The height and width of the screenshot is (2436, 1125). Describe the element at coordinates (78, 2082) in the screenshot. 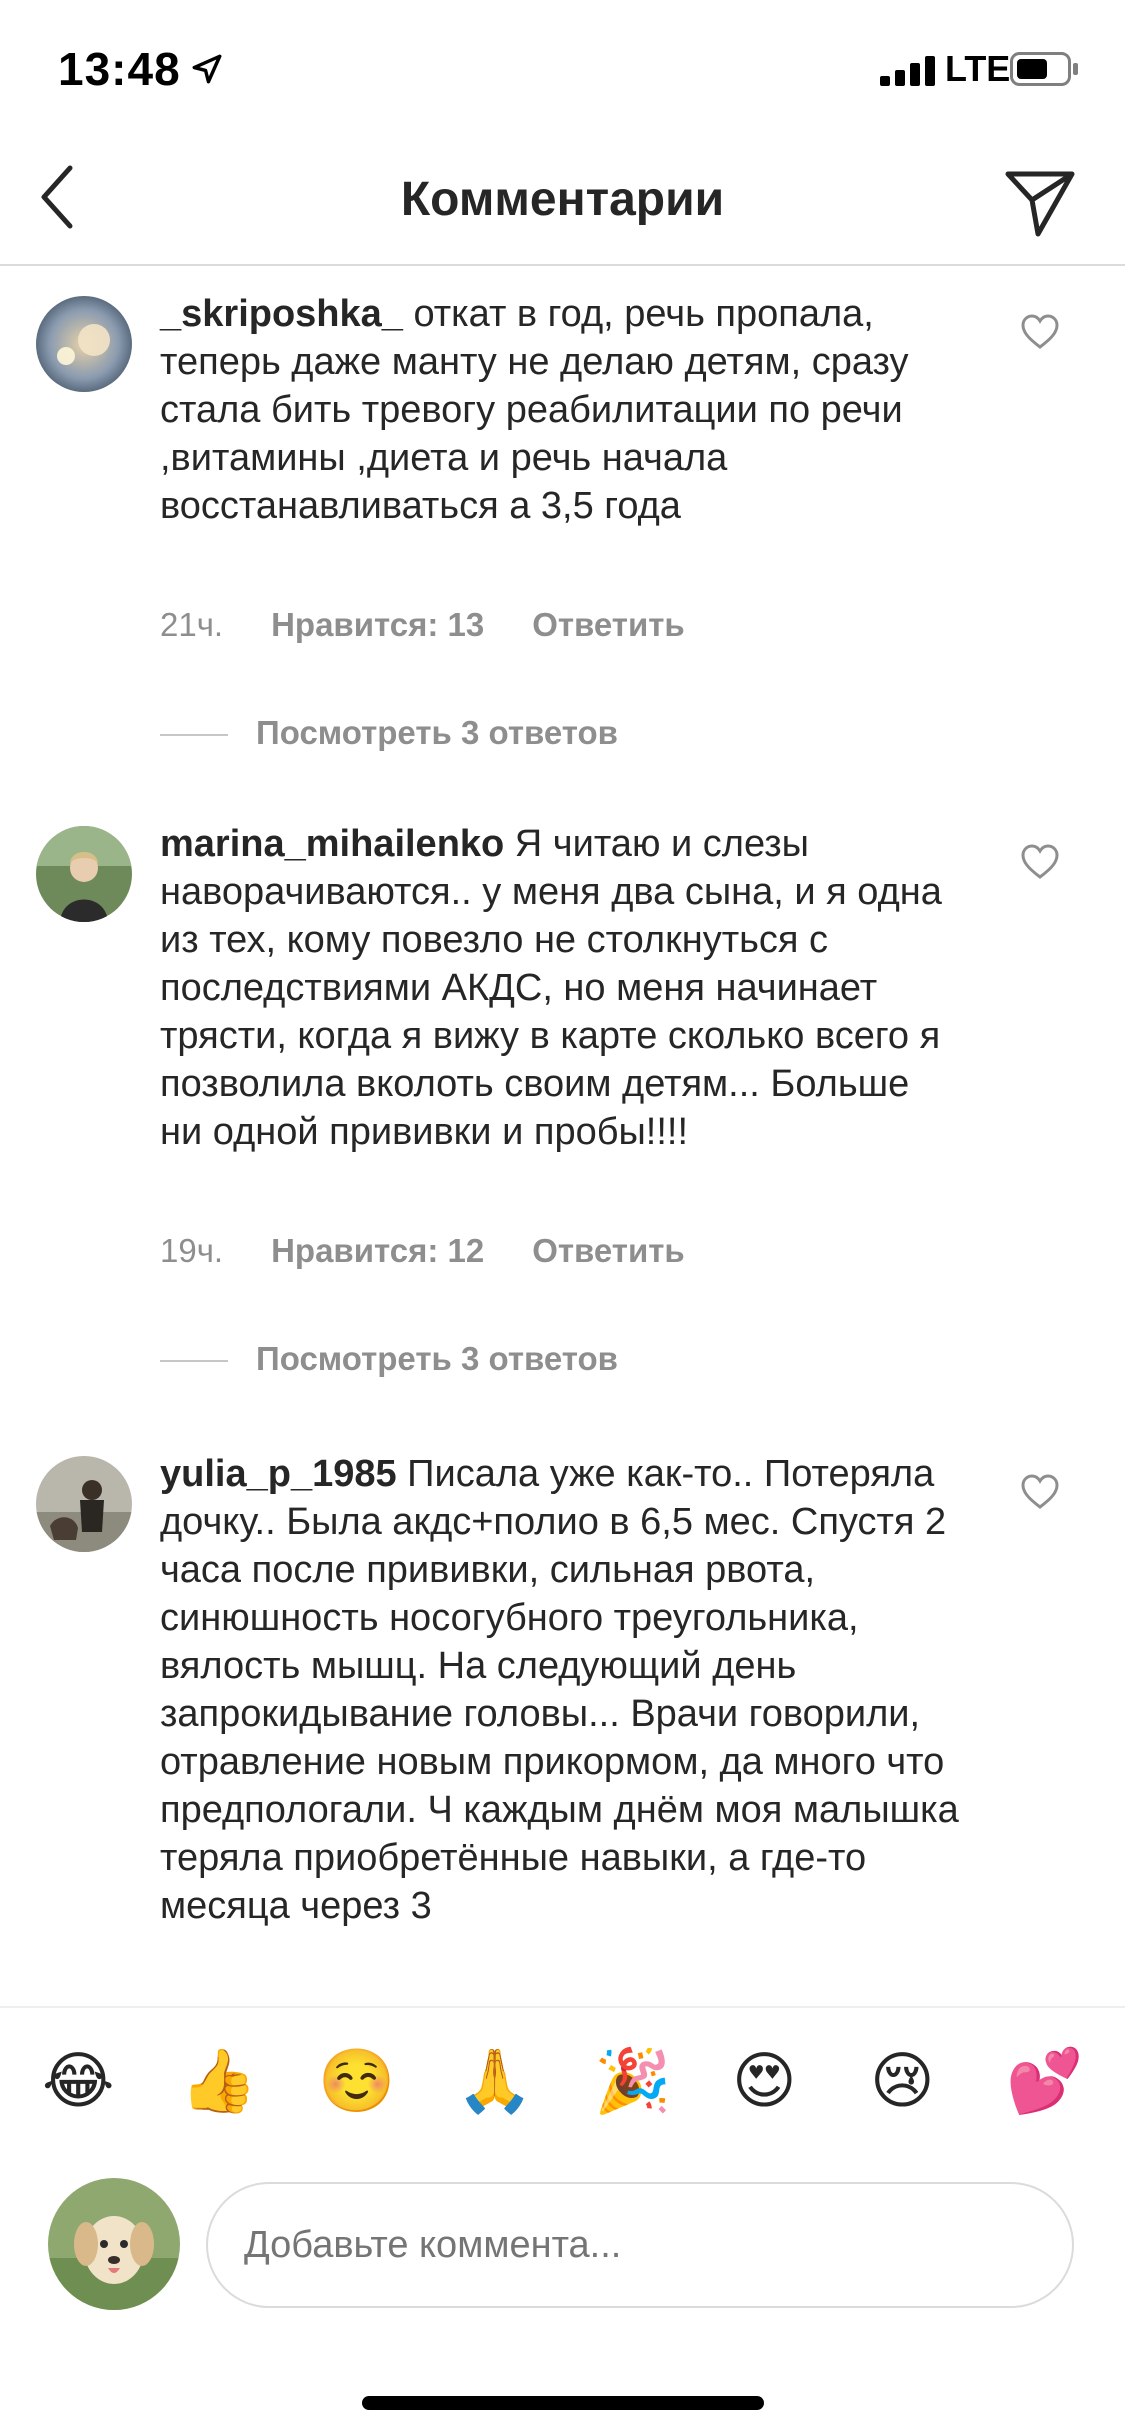

I see `emoji-laughing-button: 😂` at that location.